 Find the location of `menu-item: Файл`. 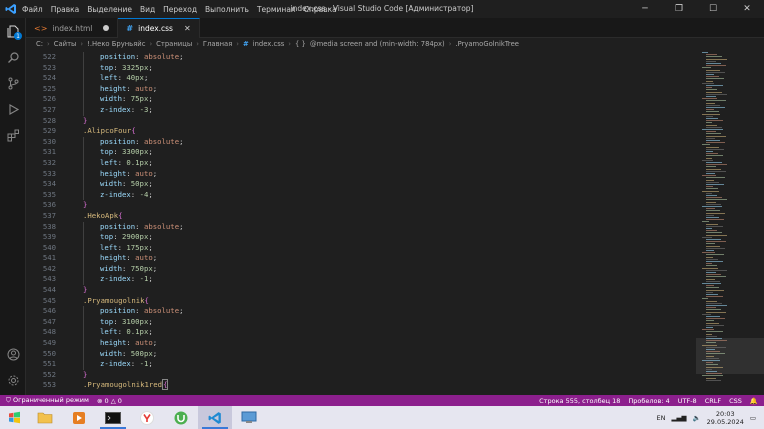

menu-item: Файл is located at coordinates (32, 9).